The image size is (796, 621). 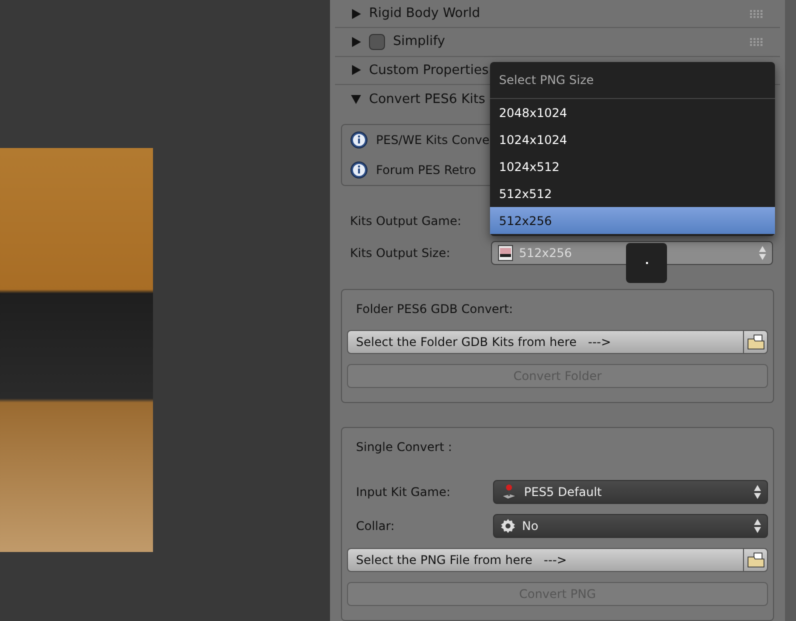 What do you see at coordinates (426, 171) in the screenshot?
I see `info-text: Forum PES Retro` at bounding box center [426, 171].